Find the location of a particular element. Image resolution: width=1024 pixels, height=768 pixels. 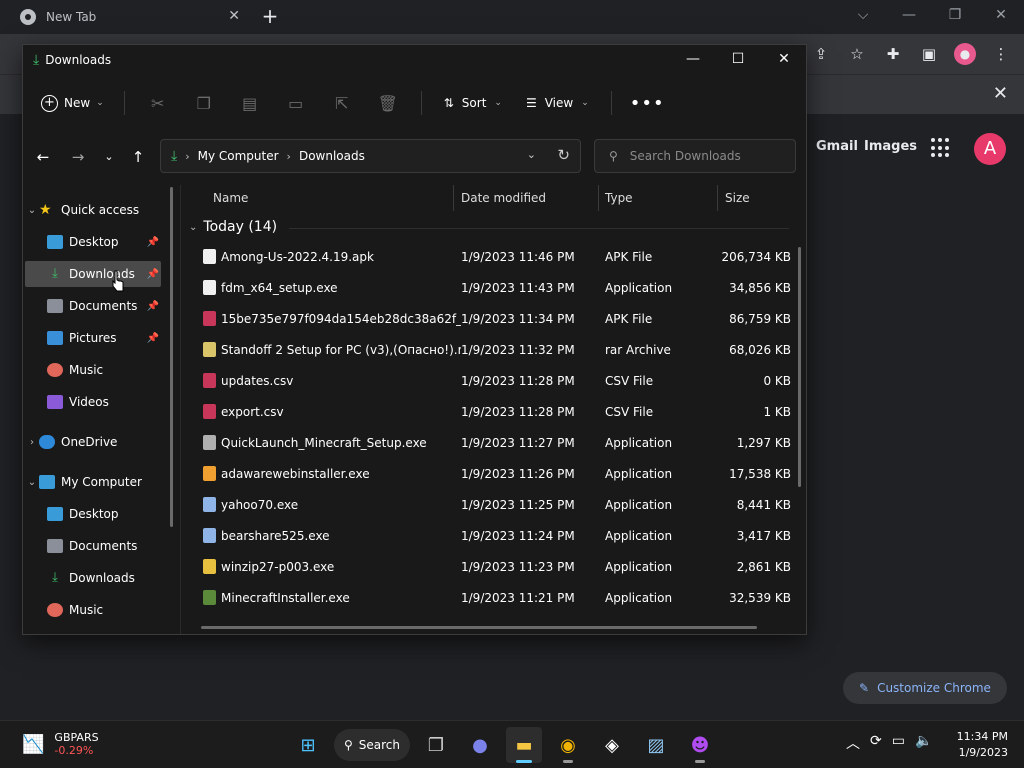

nav-onedrive: › OneDrive is located at coordinates (93, 442).